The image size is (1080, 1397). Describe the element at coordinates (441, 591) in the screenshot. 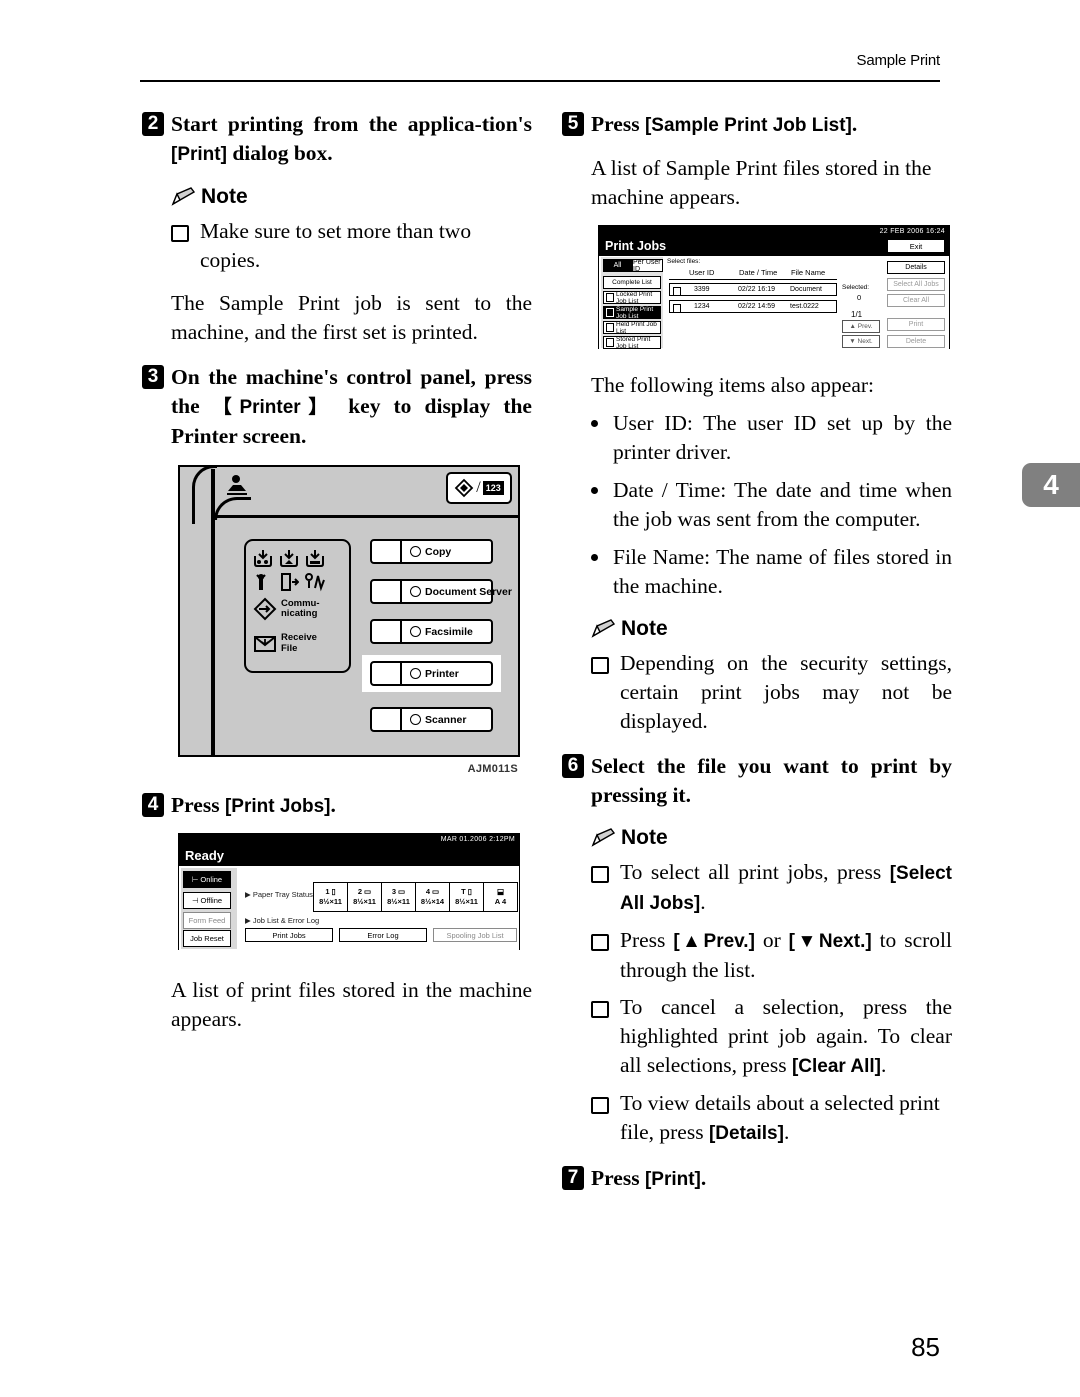

I see `mode-key-document-server: Document Server` at that location.